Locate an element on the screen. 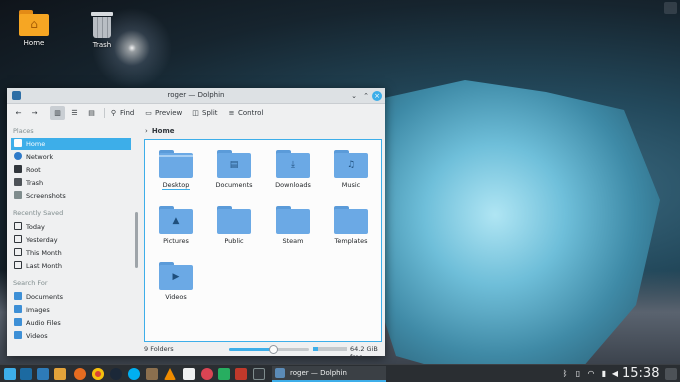  folder-item: ♫ Music is located at coordinates (351, 169).